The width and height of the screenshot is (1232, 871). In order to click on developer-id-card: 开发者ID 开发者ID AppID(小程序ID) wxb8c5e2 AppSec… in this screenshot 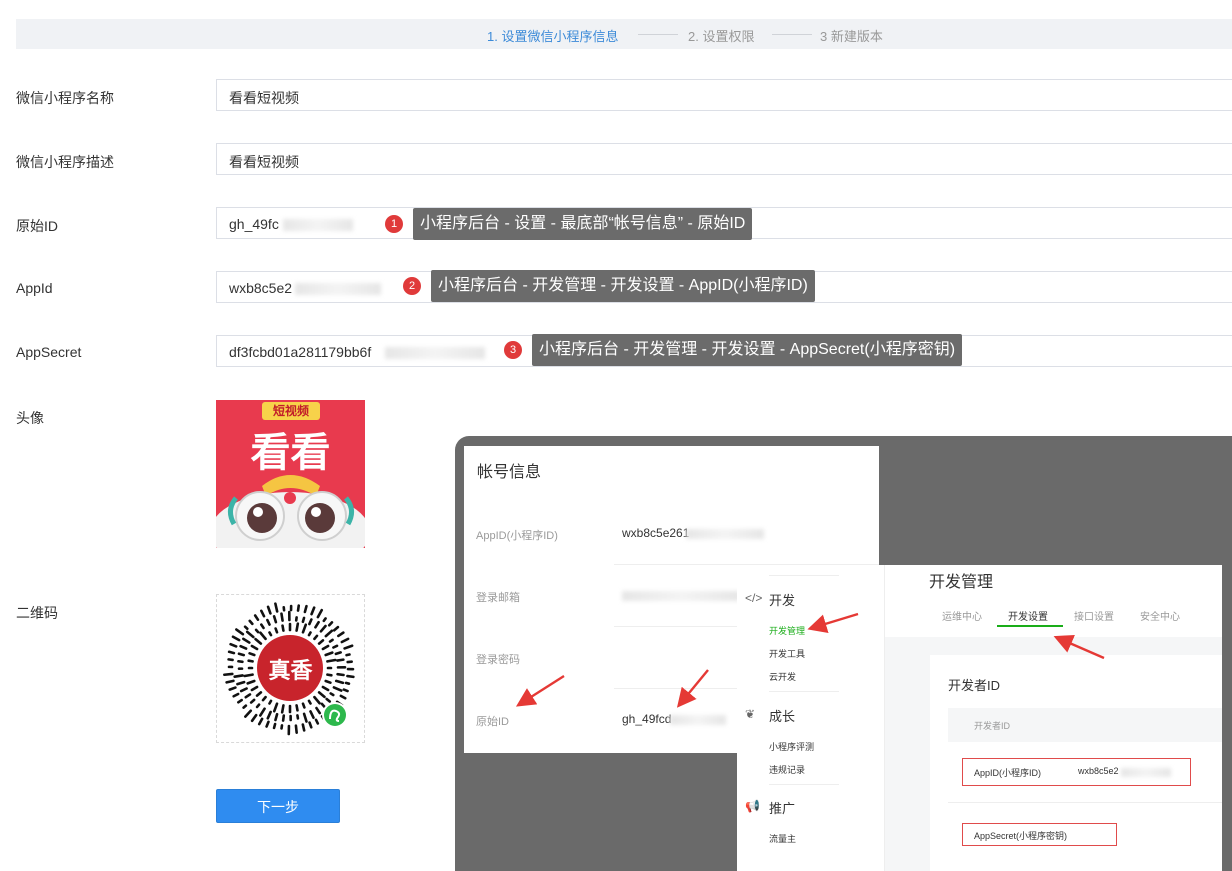, I will do `click(1076, 763)`.